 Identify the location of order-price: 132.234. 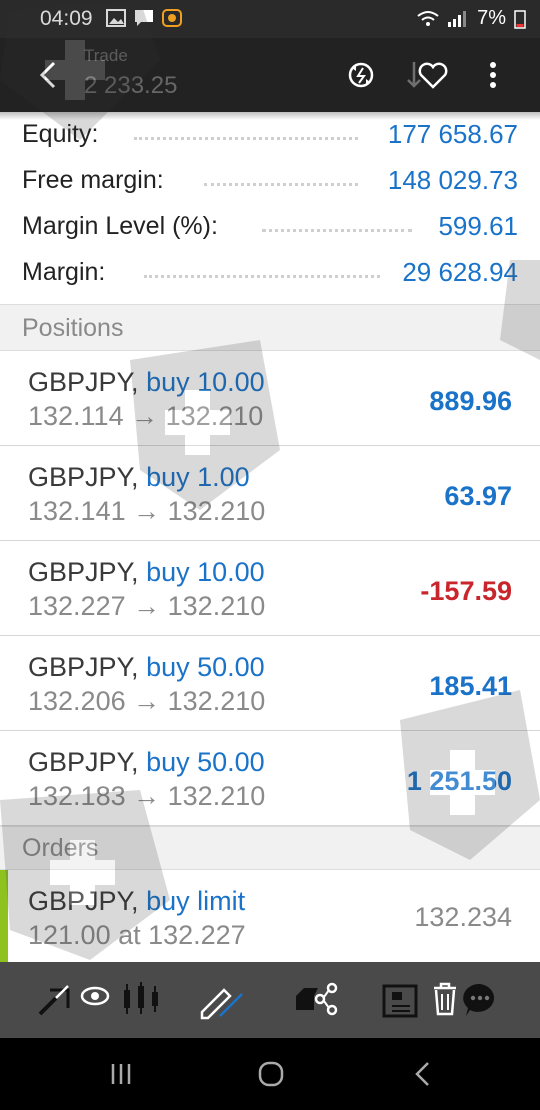
(463, 917).